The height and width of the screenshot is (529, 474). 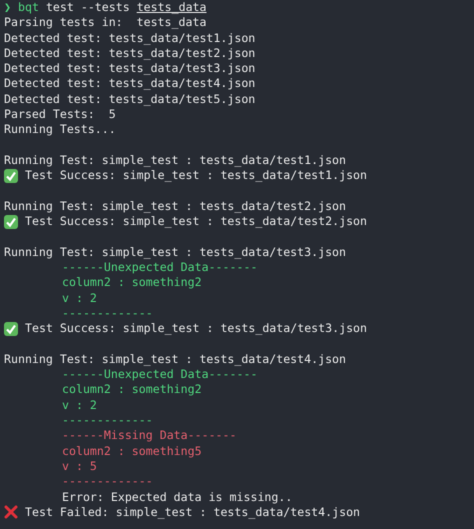 What do you see at coordinates (60, 114) in the screenshot?
I see `output-line: Parsed Tests: 5` at bounding box center [60, 114].